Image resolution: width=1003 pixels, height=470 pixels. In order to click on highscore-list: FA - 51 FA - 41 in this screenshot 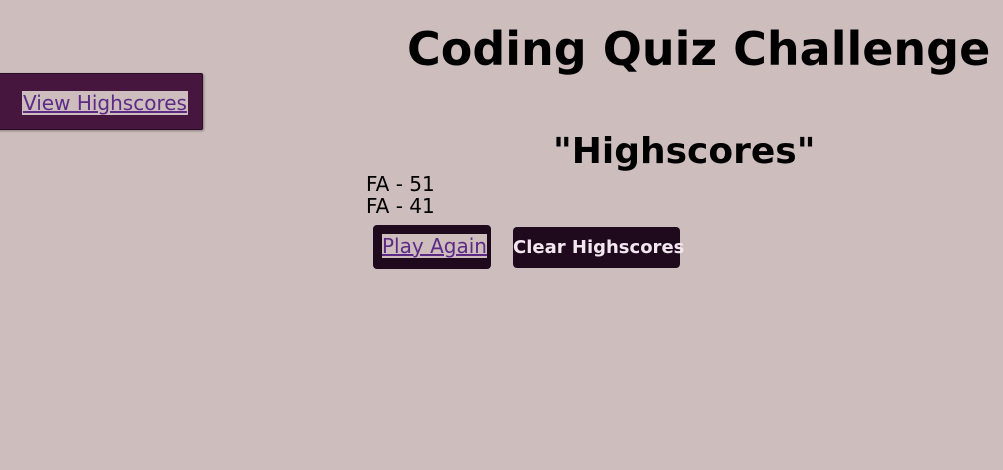, I will do `click(400, 195)`.